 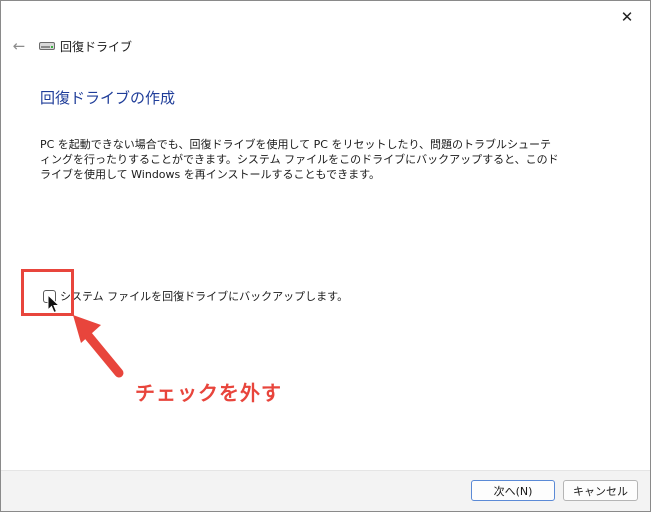 What do you see at coordinates (98, 346) in the screenshot?
I see `annotation-arrow-icon` at bounding box center [98, 346].